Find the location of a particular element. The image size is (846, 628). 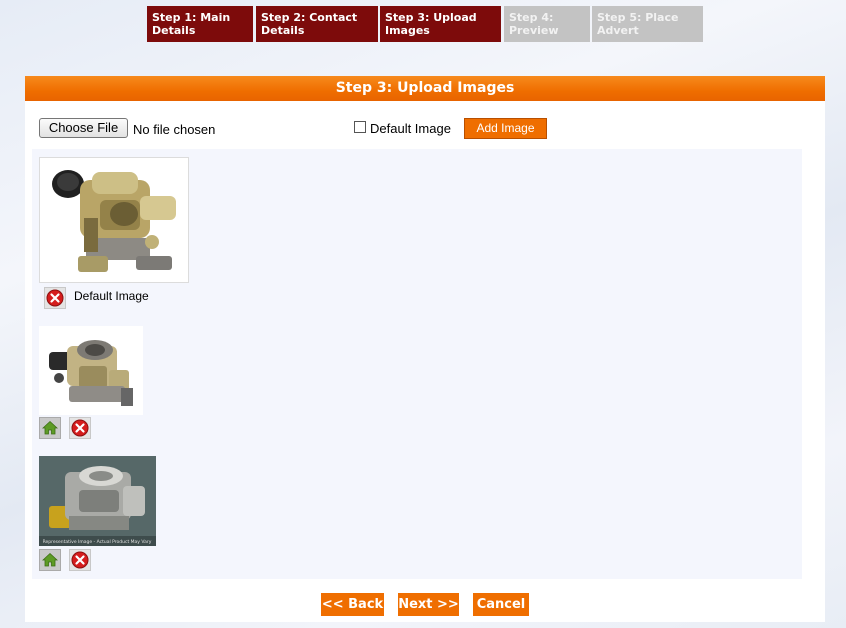

step-4-preview: Step 4: Preview is located at coordinates (547, 24).